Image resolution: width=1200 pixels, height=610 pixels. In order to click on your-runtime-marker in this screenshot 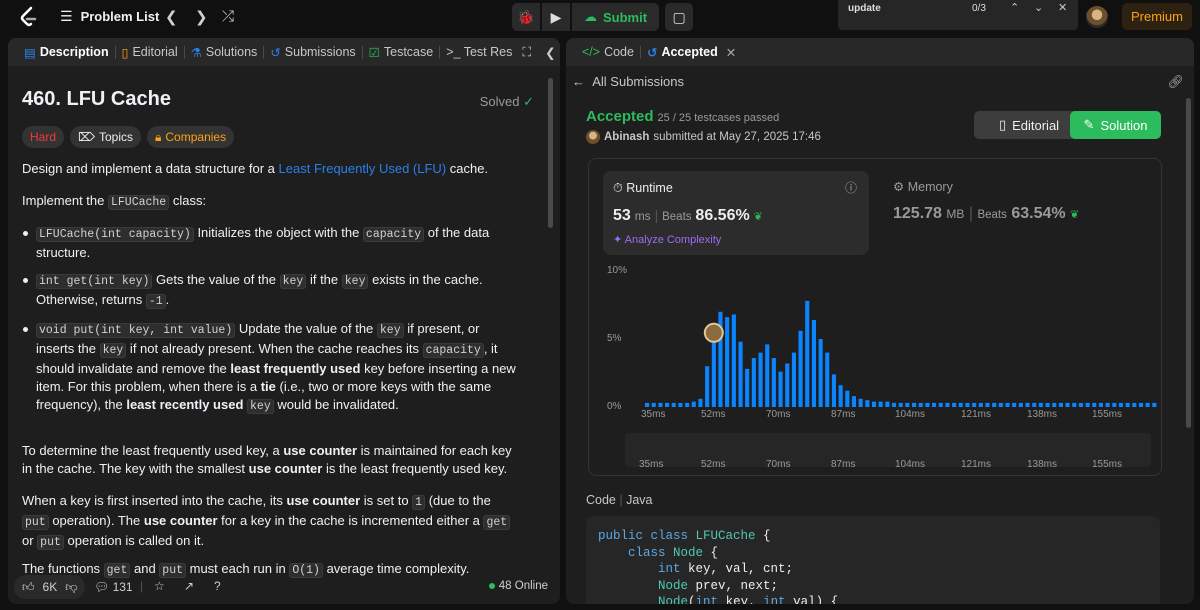, I will do `click(713, 332)`.